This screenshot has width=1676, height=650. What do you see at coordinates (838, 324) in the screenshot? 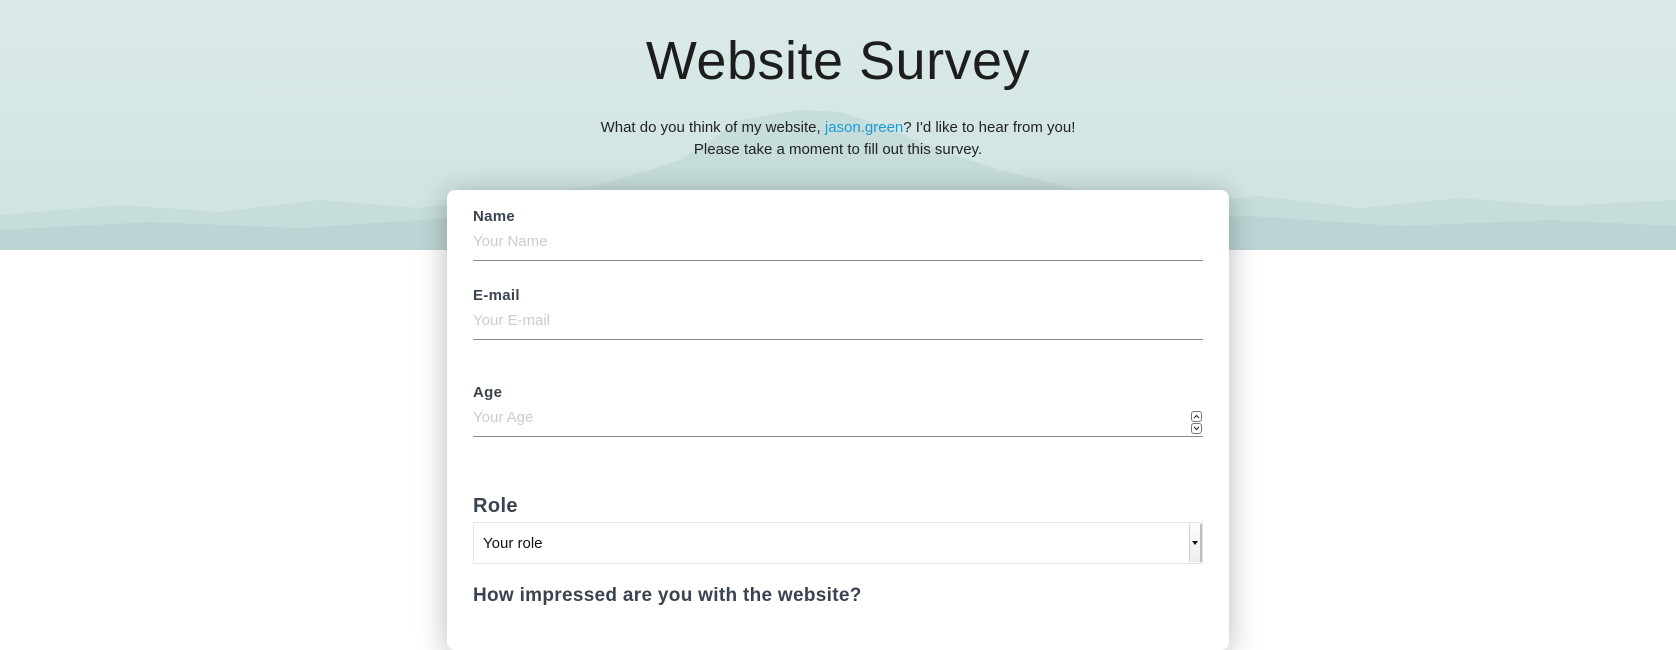
I see `email-input` at bounding box center [838, 324].